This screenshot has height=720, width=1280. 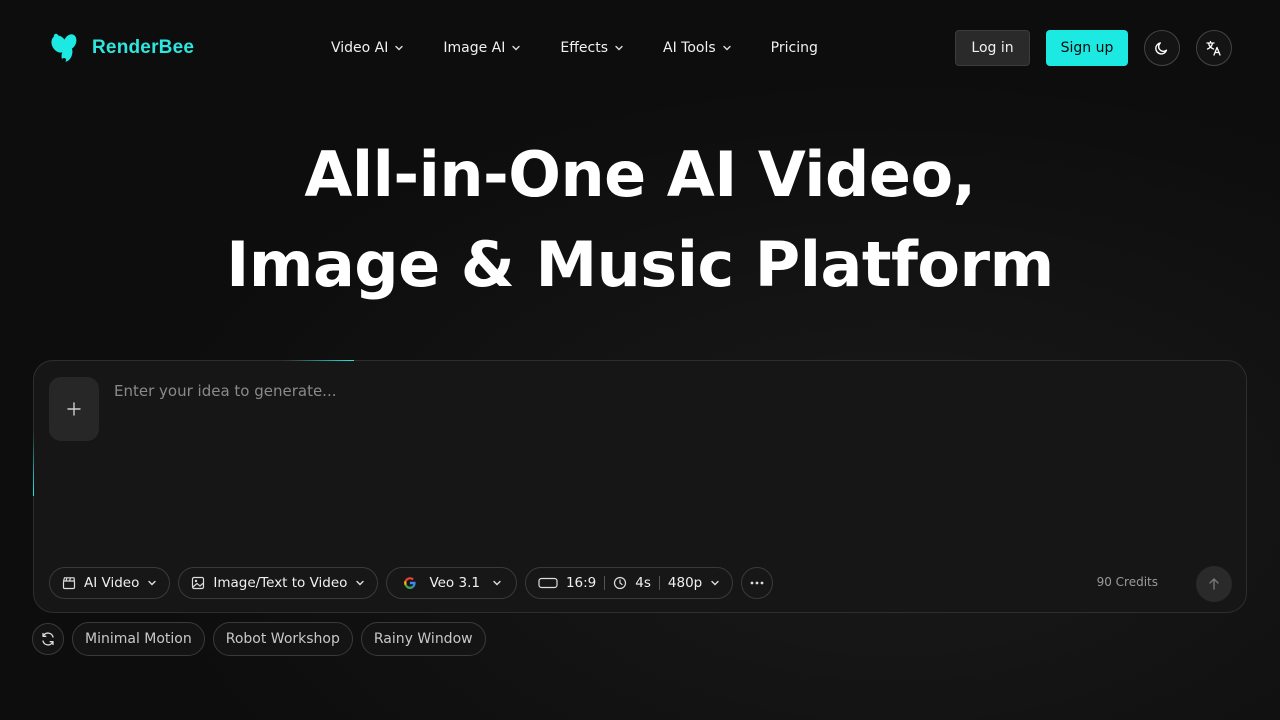 I want to click on moon-icon, so click(x=1161, y=48).